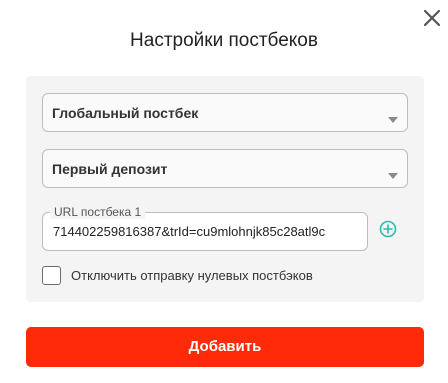 The image size is (448, 383). I want to click on dialog-title: Настройки постбеков, so click(224, 40).